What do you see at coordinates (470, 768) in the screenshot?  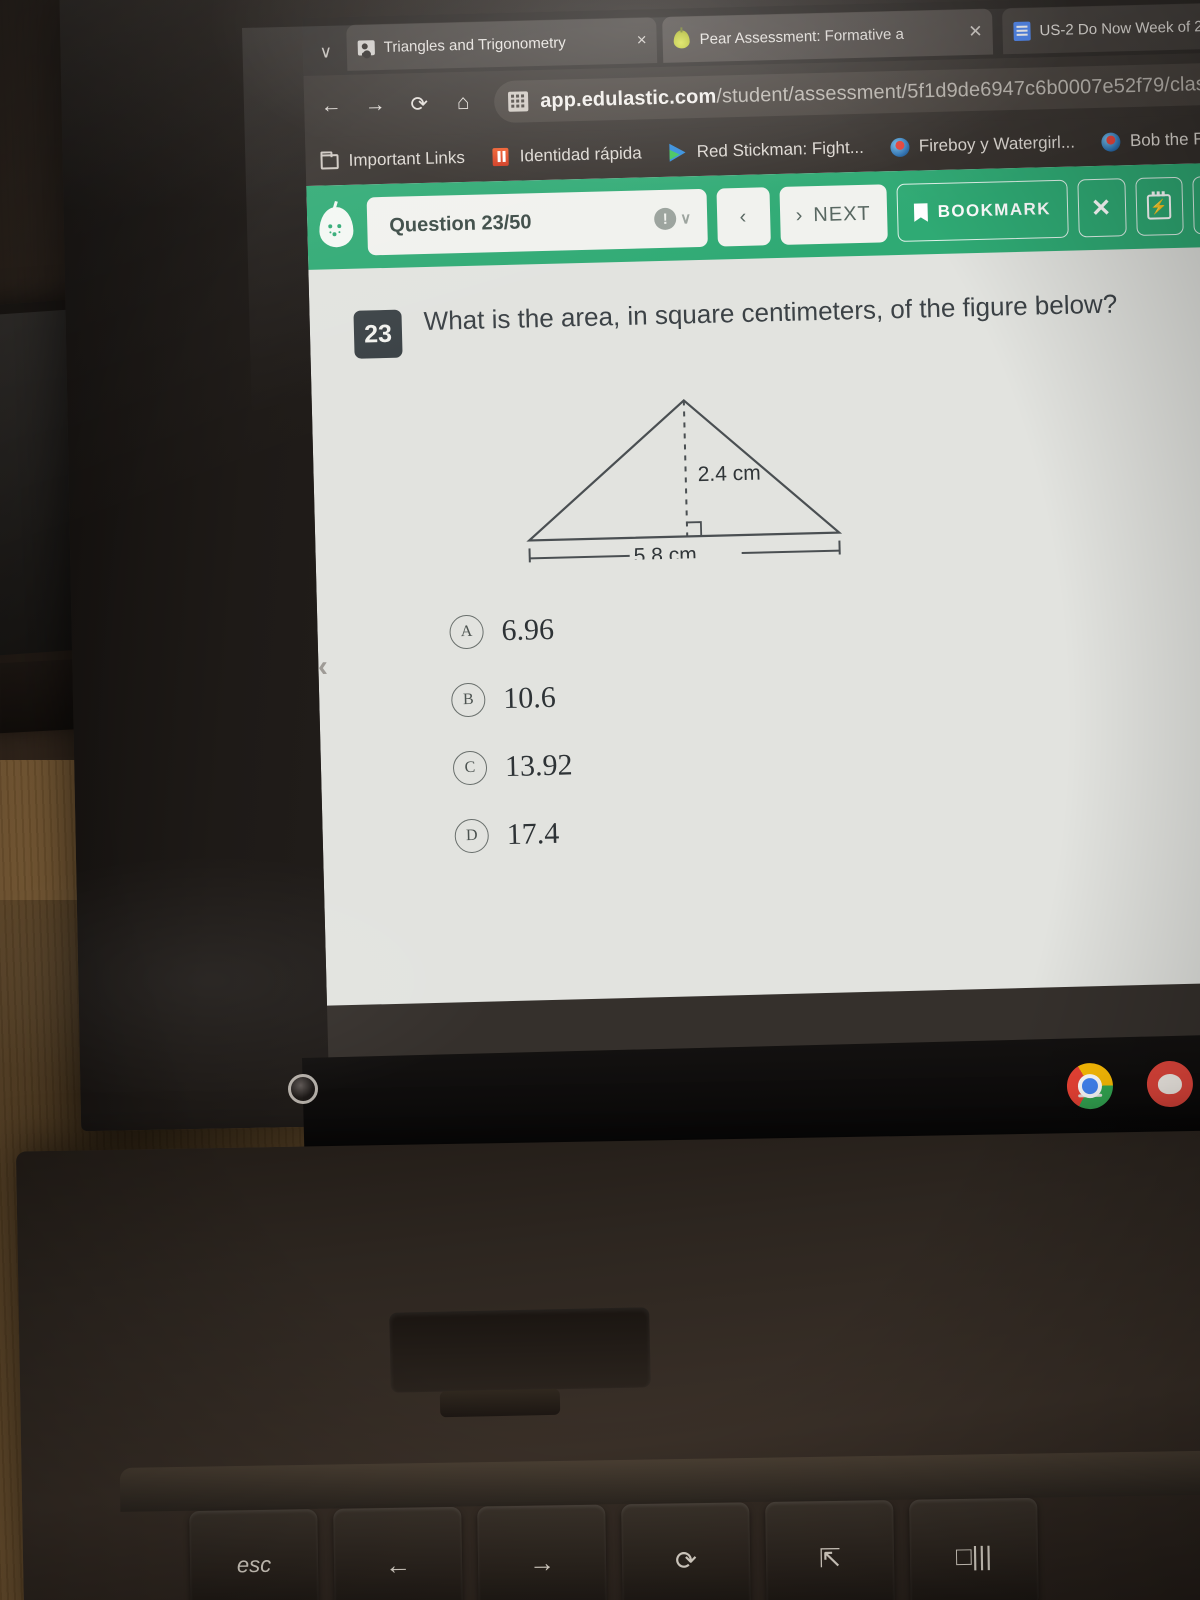 I see `option-letter-badge: C` at bounding box center [470, 768].